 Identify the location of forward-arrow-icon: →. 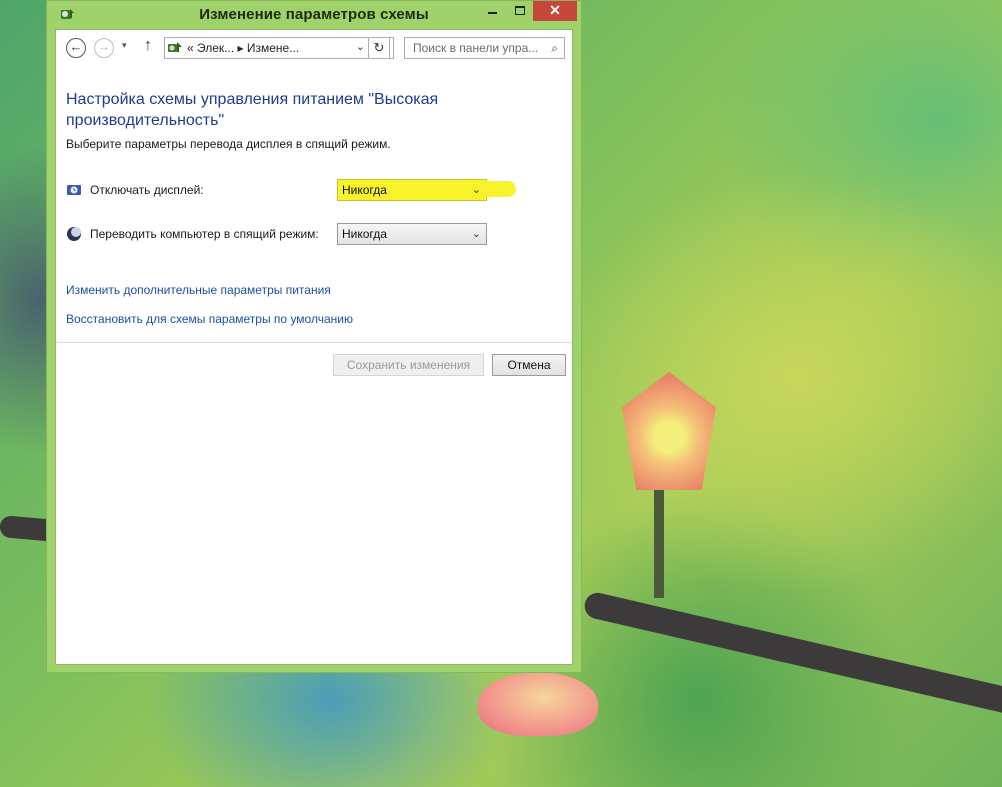
(104, 46).